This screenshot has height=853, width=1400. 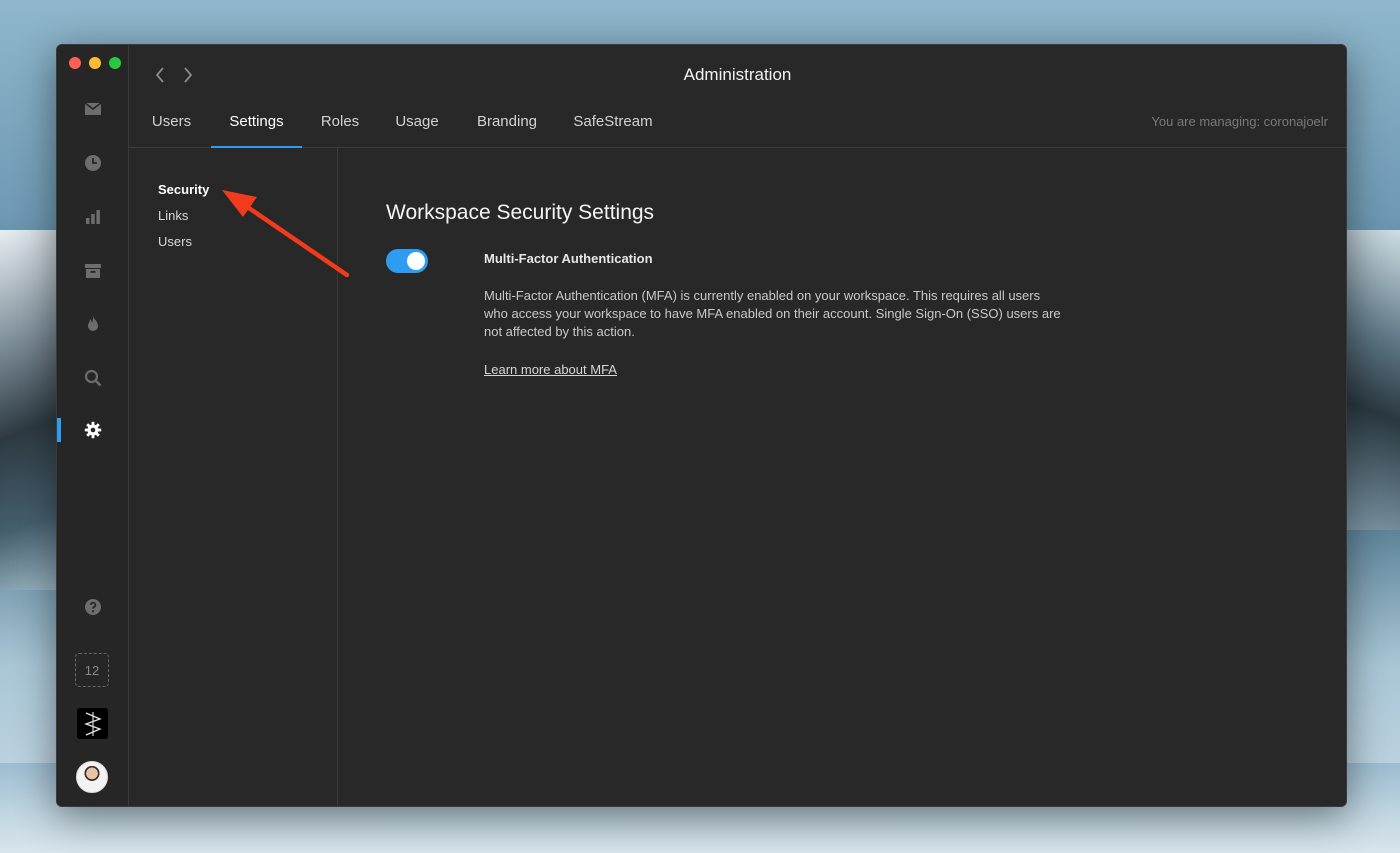 I want to click on workspace-logo, so click(x=92, y=723).